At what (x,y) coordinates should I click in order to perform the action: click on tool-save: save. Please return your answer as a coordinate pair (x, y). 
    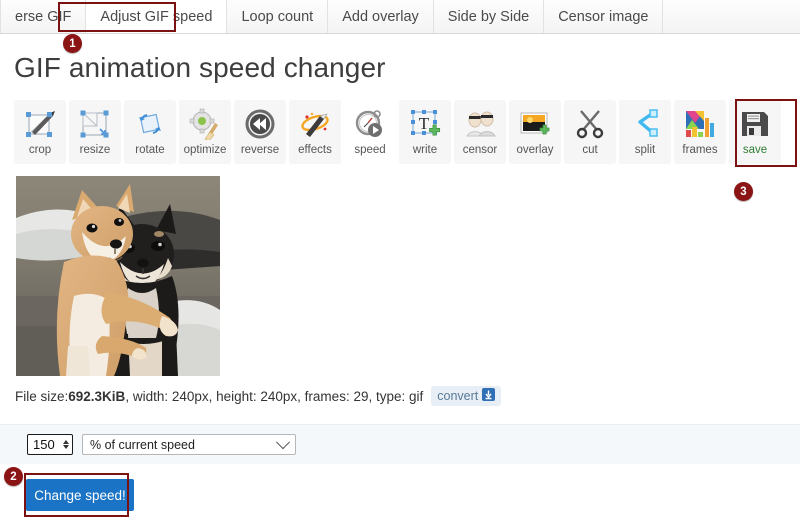
    Looking at the image, I should click on (755, 132).